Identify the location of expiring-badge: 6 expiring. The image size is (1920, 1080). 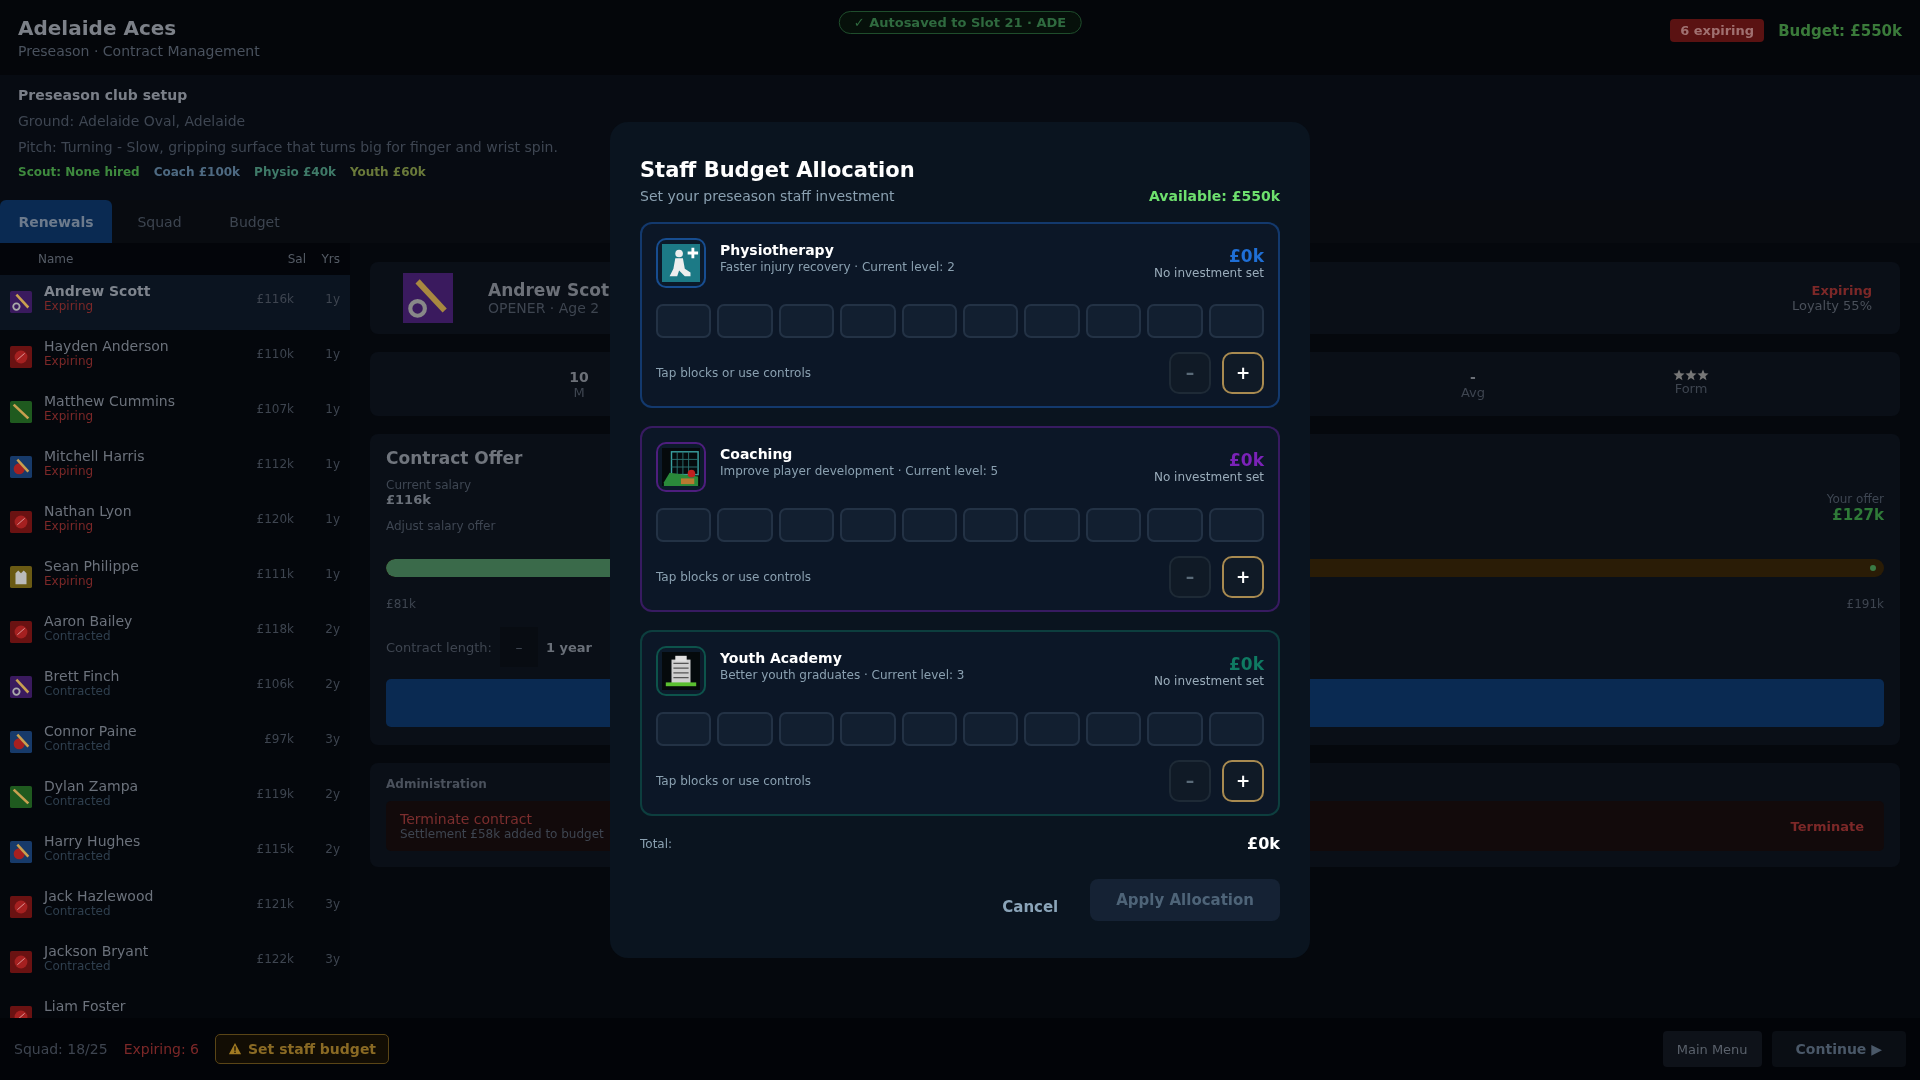
(1717, 30).